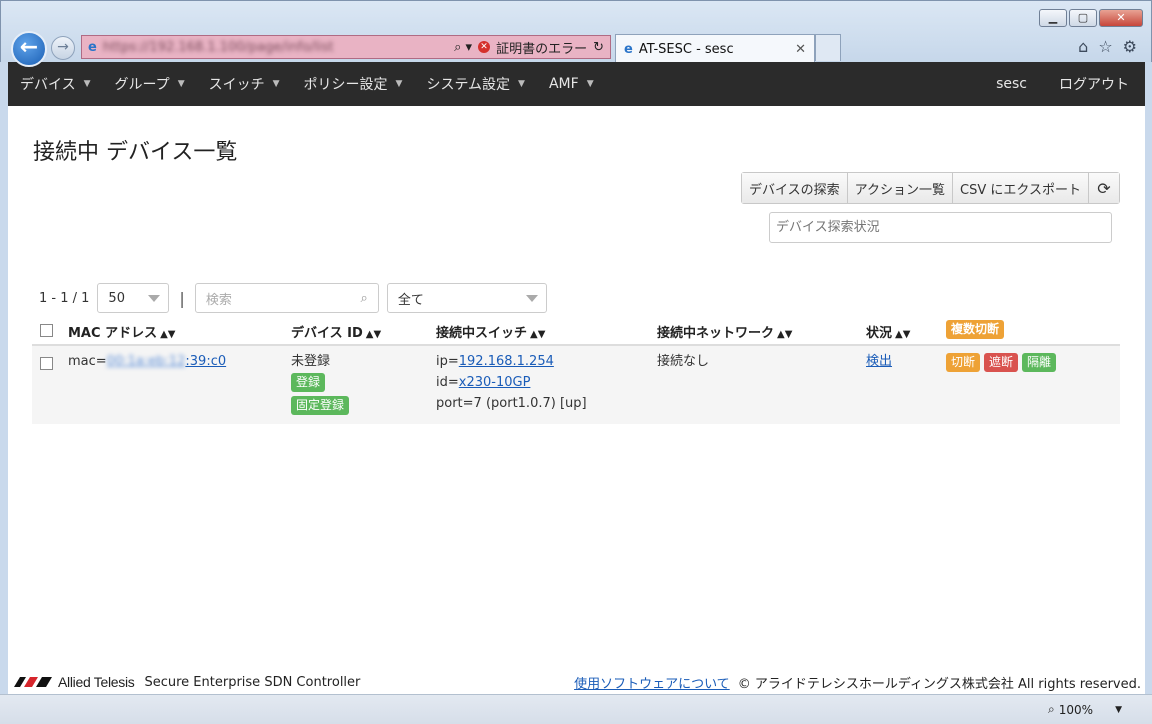  What do you see at coordinates (1118, 710) in the screenshot?
I see `zoom-dropdown-icon: ▼` at bounding box center [1118, 710].